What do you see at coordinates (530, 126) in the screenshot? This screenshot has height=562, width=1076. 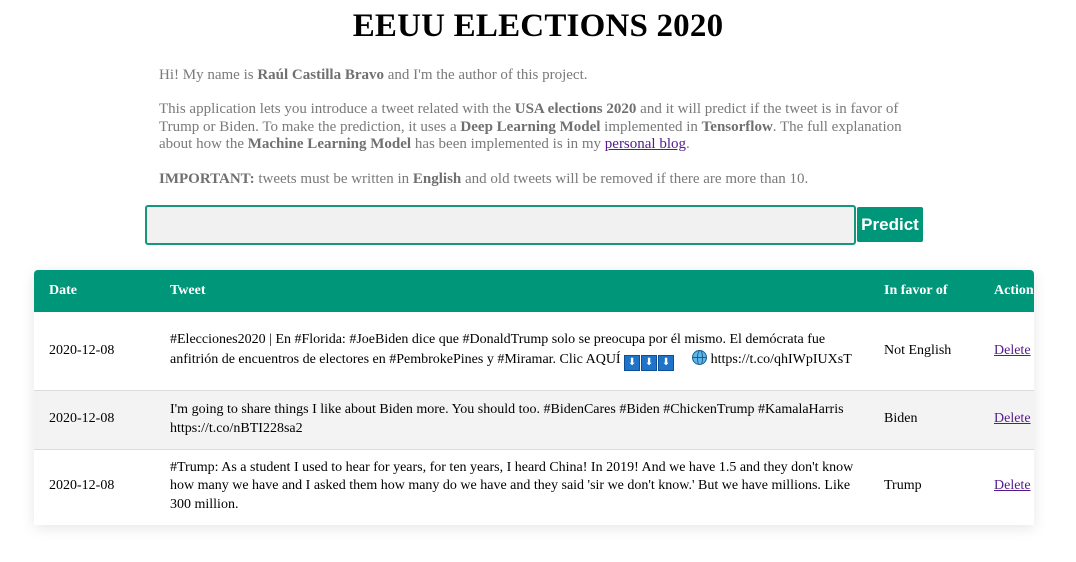 I see `intro-bold: Deep Learning Model` at bounding box center [530, 126].